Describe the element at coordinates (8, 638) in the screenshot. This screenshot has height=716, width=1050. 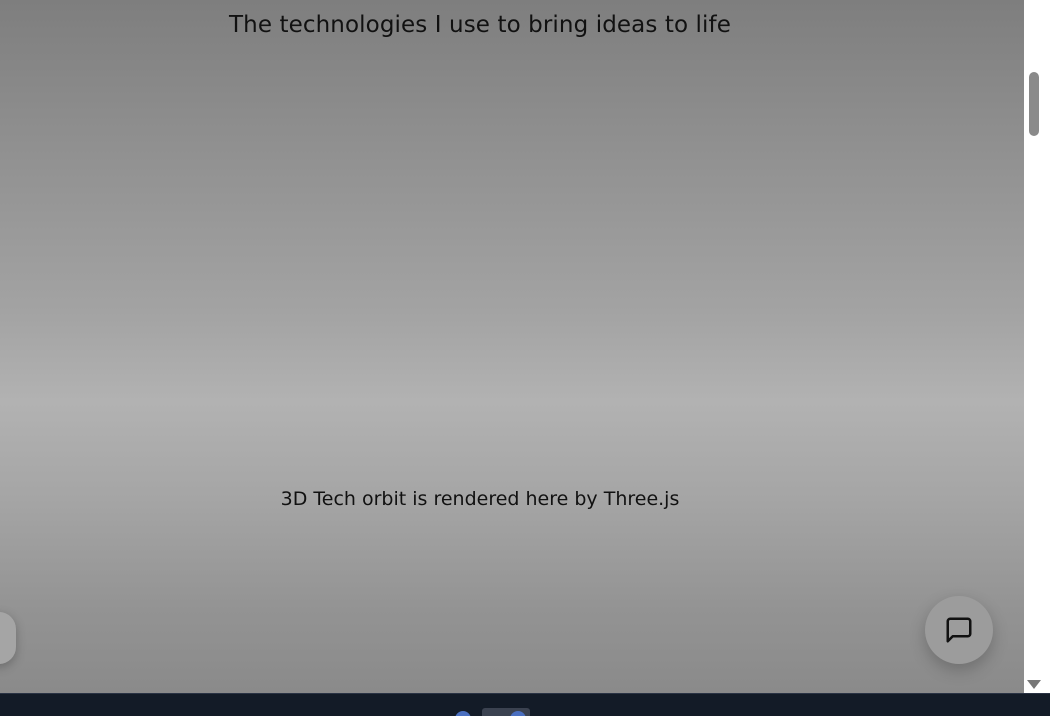
I see `side-panel-handle` at that location.